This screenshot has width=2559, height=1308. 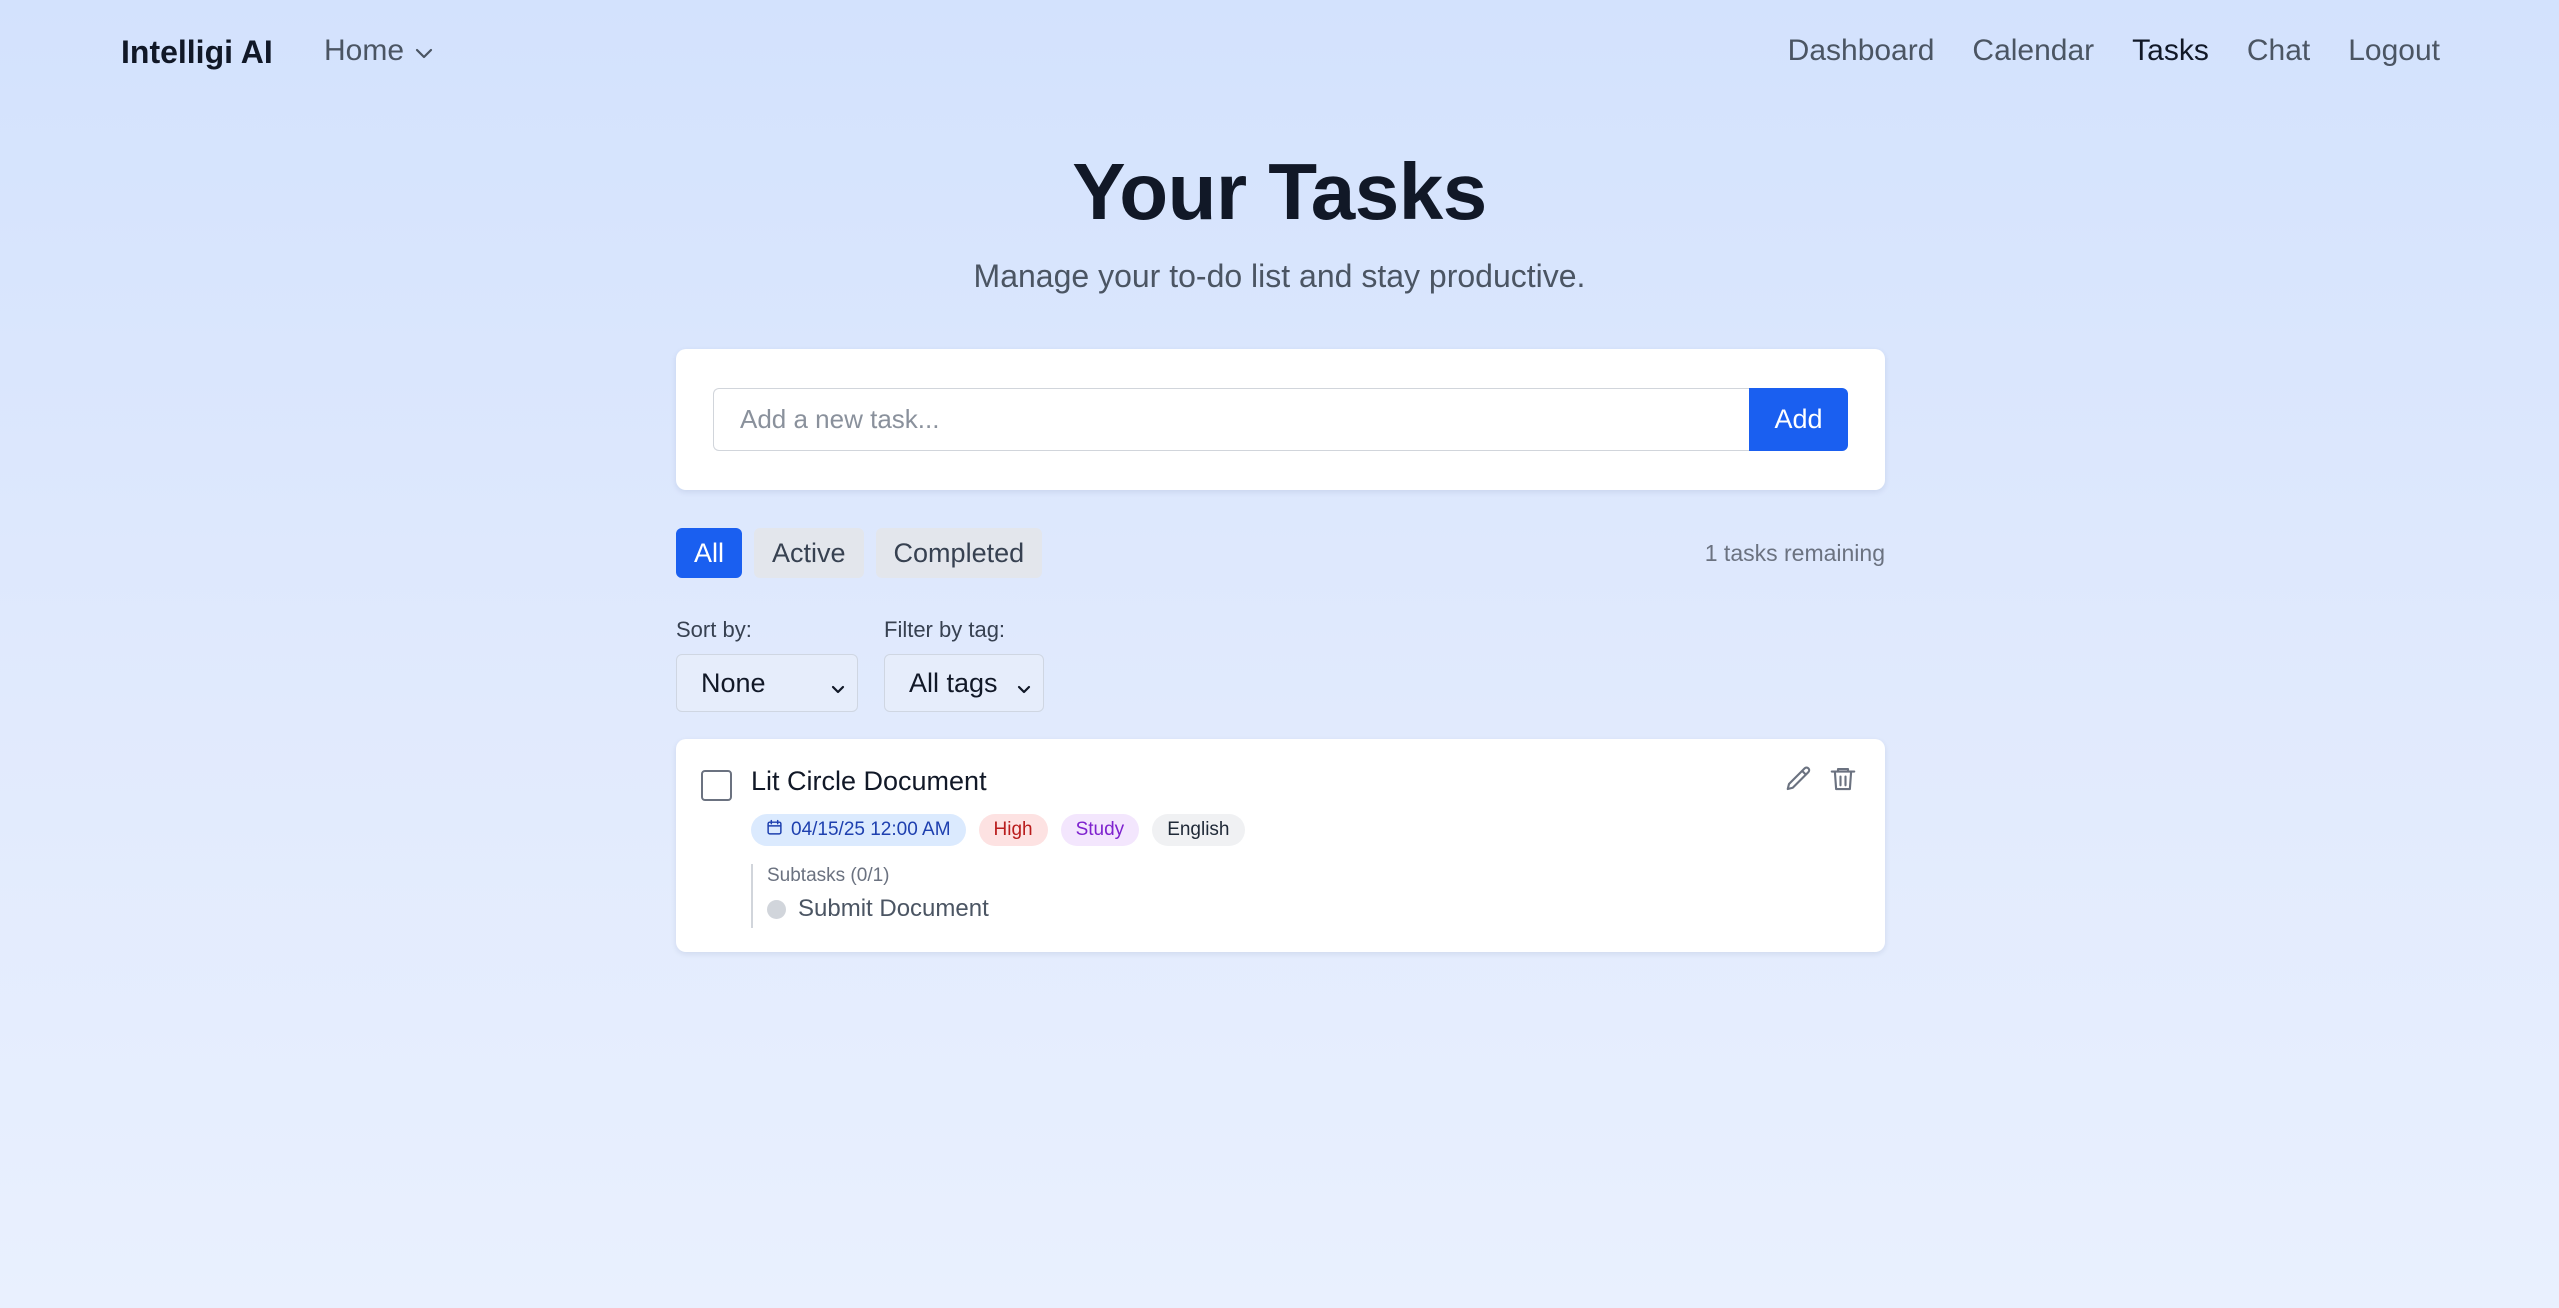 I want to click on sort-select: None, so click(x=767, y=683).